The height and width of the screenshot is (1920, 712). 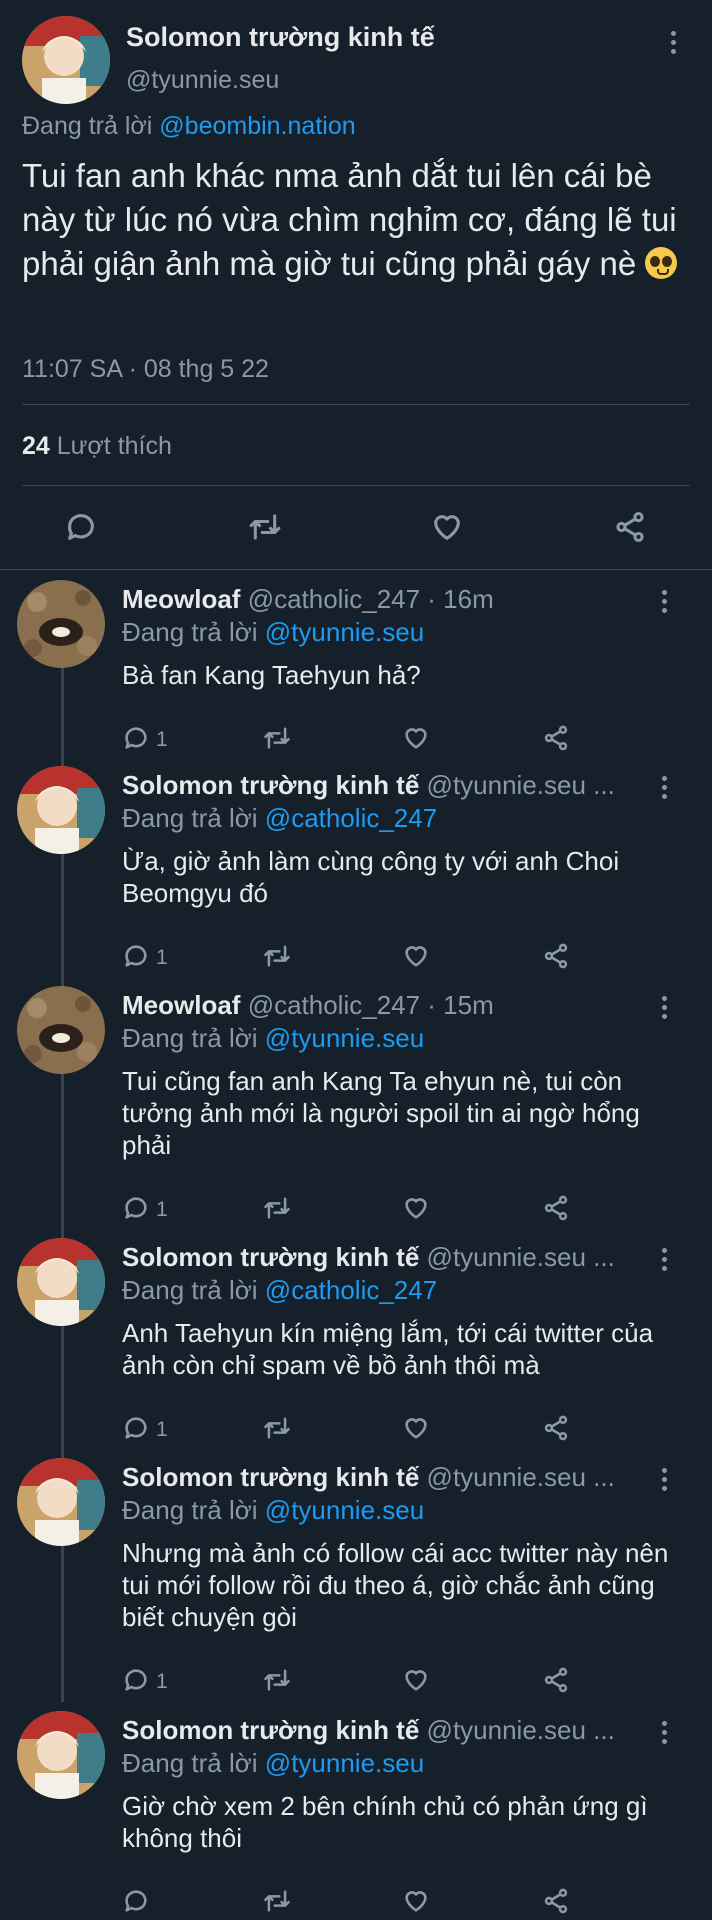 I want to click on reply-header: Meowloaf @catholic_247 · 16m, so click(x=308, y=599).